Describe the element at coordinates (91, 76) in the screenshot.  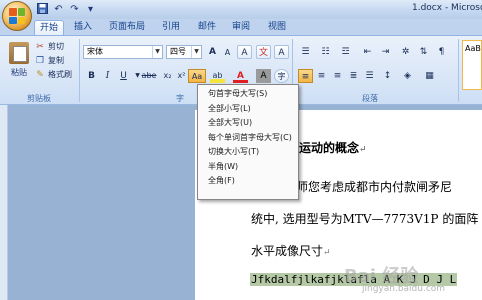
I see `bold-button: B` at that location.